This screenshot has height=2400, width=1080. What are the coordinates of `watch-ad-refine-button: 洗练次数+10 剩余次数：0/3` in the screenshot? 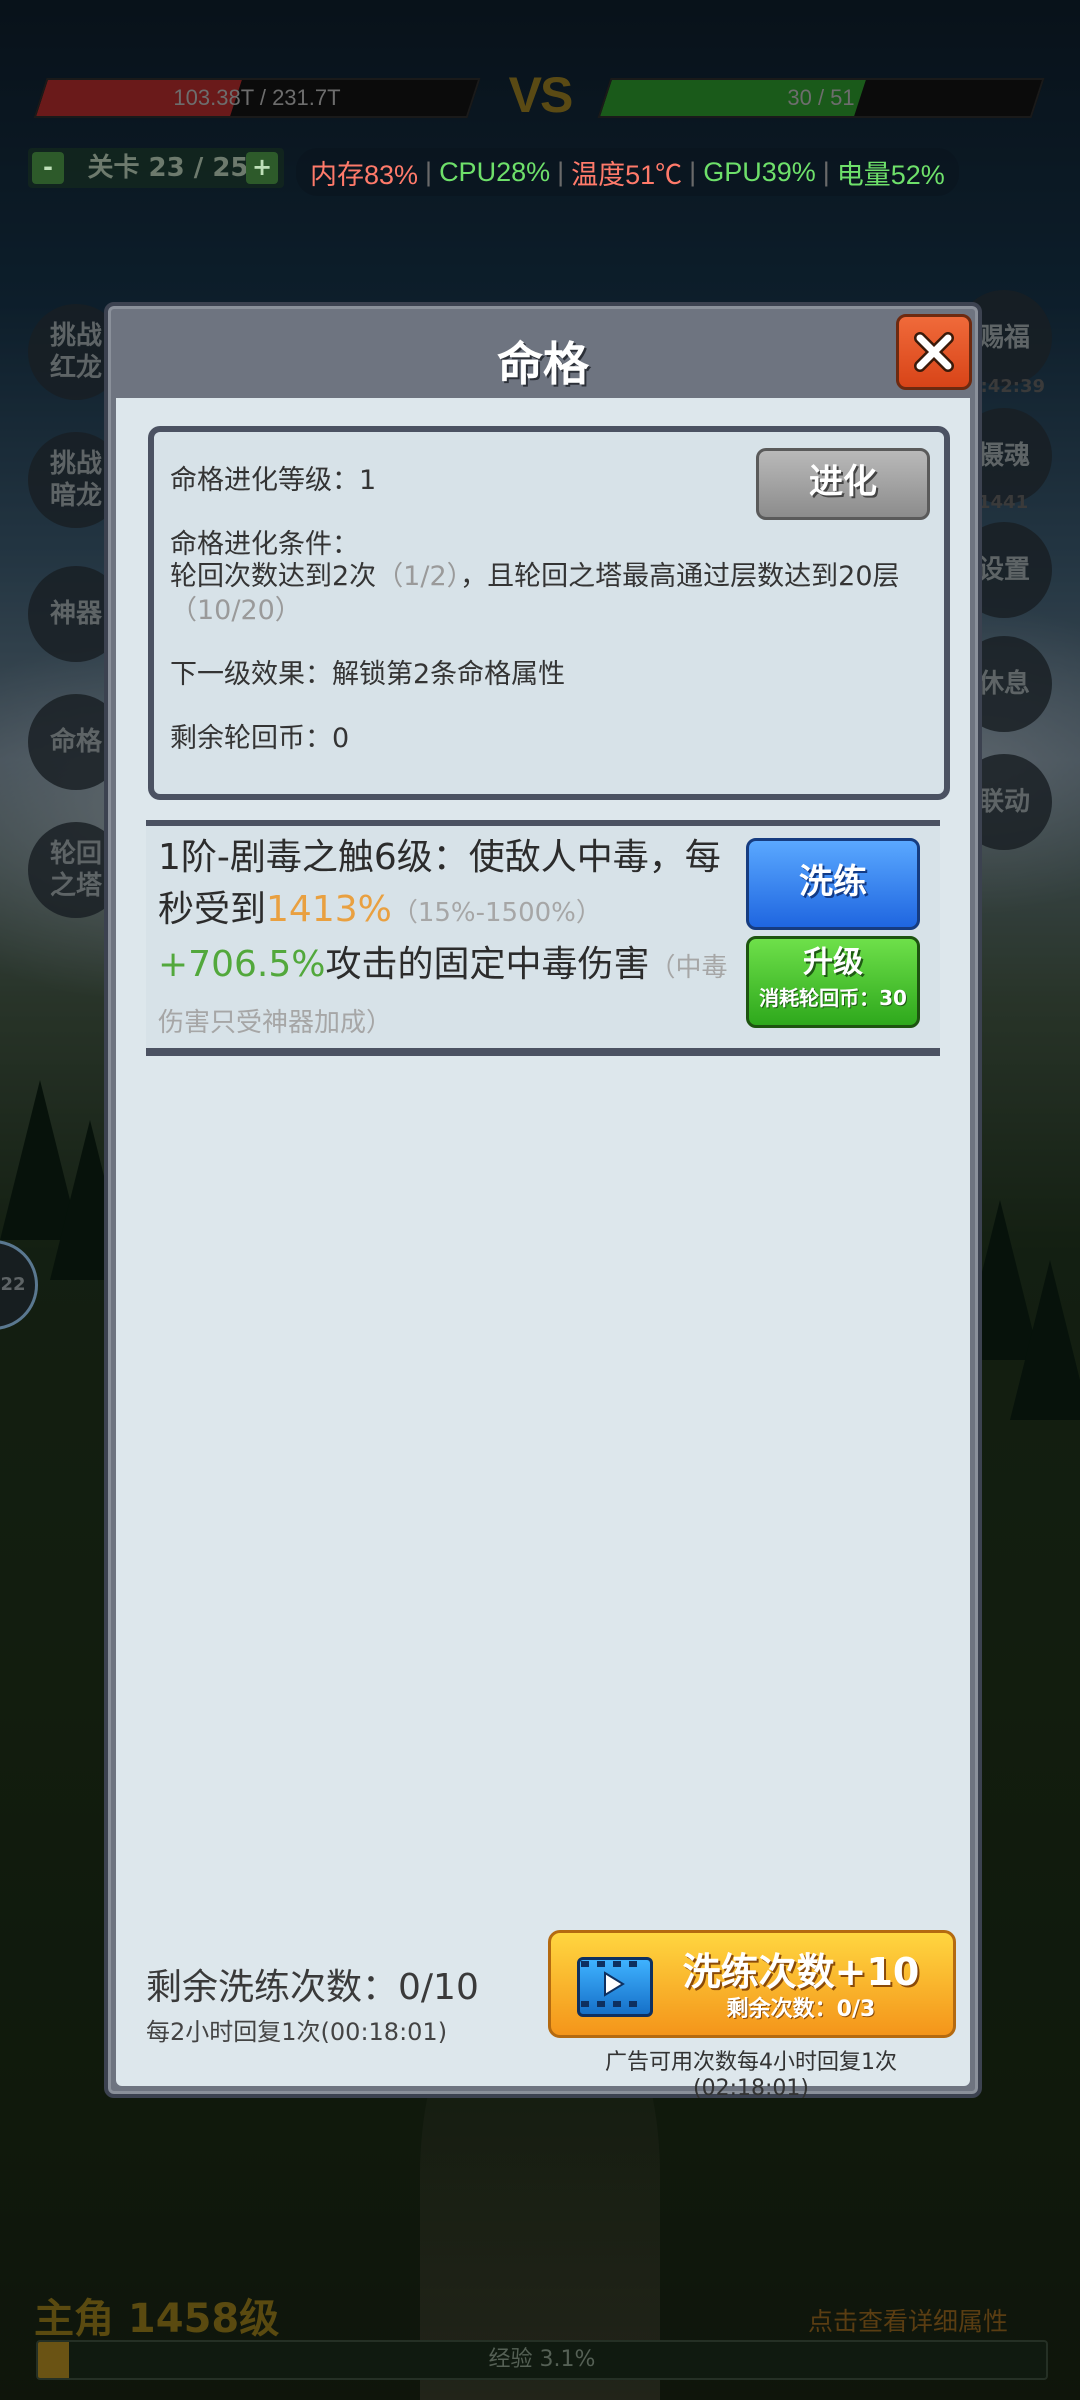 It's located at (752, 1984).